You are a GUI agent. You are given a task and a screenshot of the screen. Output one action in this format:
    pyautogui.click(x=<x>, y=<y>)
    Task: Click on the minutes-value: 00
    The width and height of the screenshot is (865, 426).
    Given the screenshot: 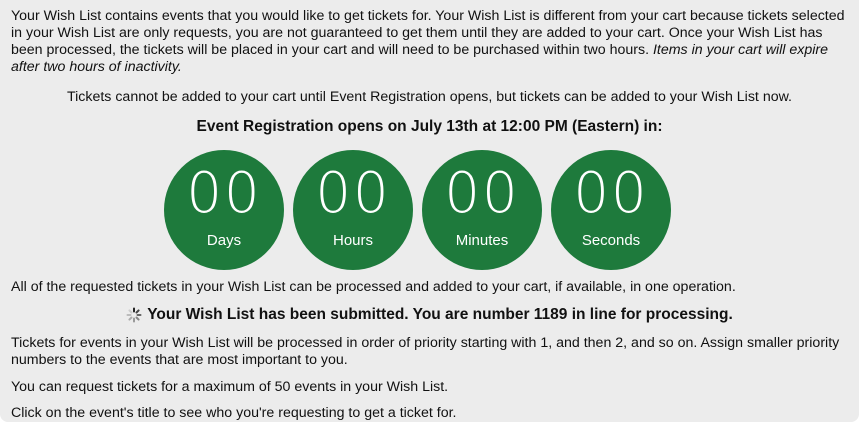 What is the action you would take?
    pyautogui.click(x=482, y=193)
    